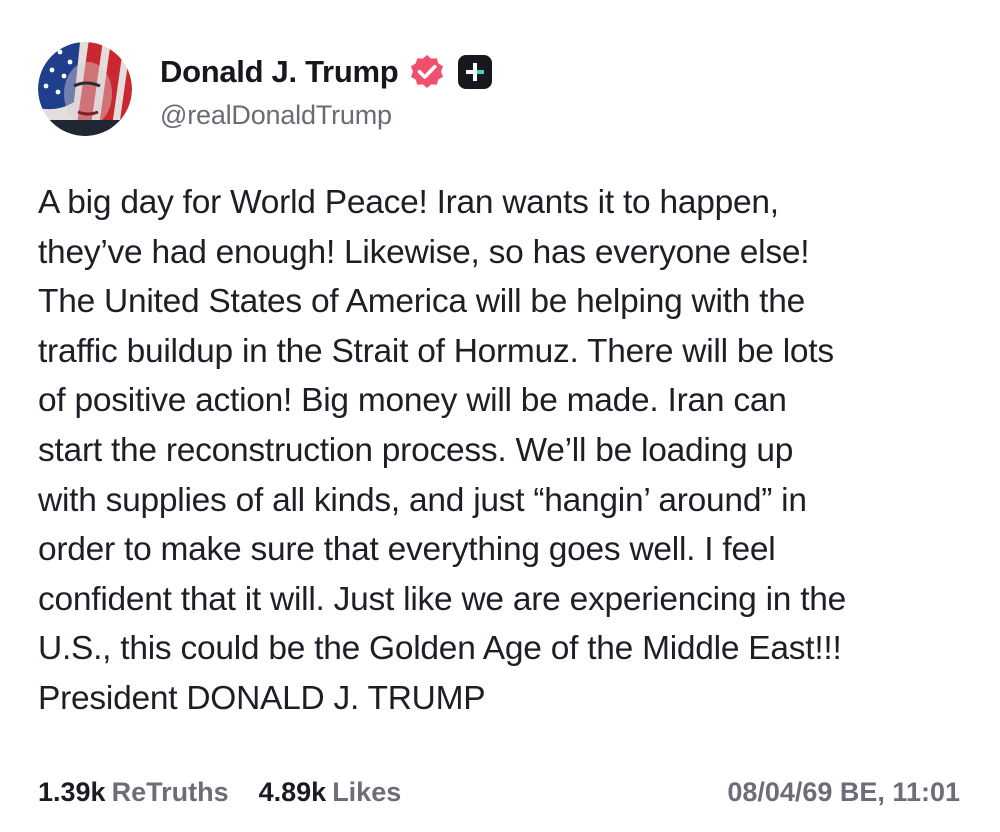 The width and height of the screenshot is (1000, 832). I want to click on post-header: Donald J. Trump @realDonaldTrump, so click(265, 89).